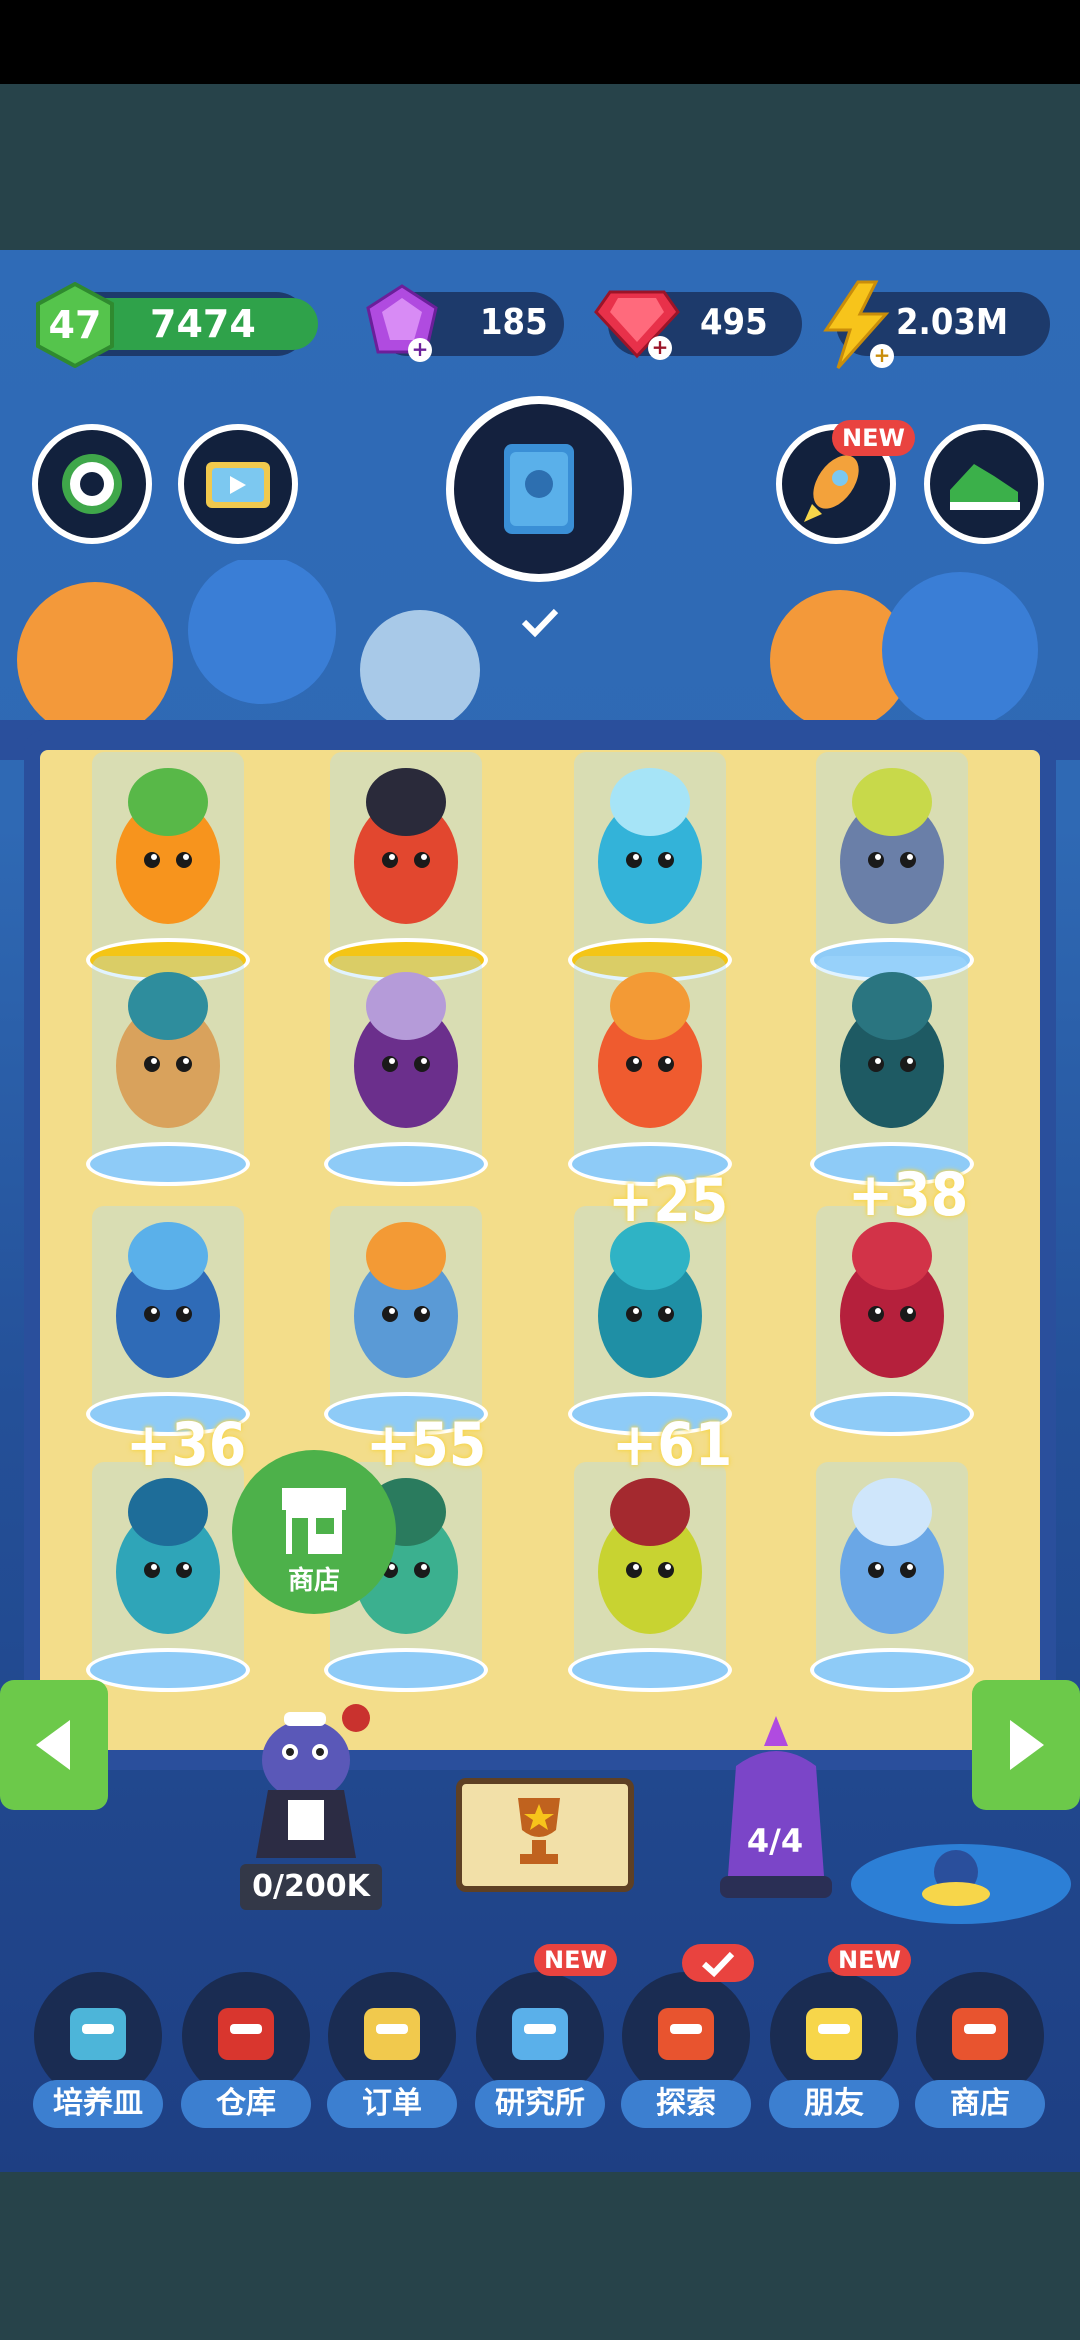 The height and width of the screenshot is (2340, 1080). I want to click on trophy-icon, so click(539, 1831).